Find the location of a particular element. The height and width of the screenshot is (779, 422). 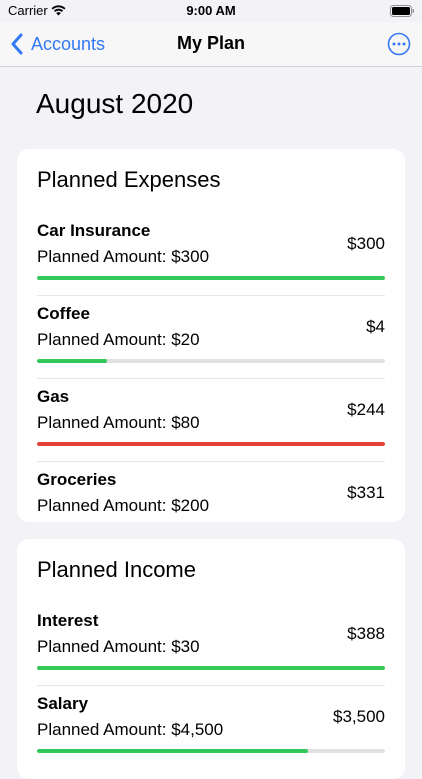

ellipsis-circle-icon is located at coordinates (399, 44).